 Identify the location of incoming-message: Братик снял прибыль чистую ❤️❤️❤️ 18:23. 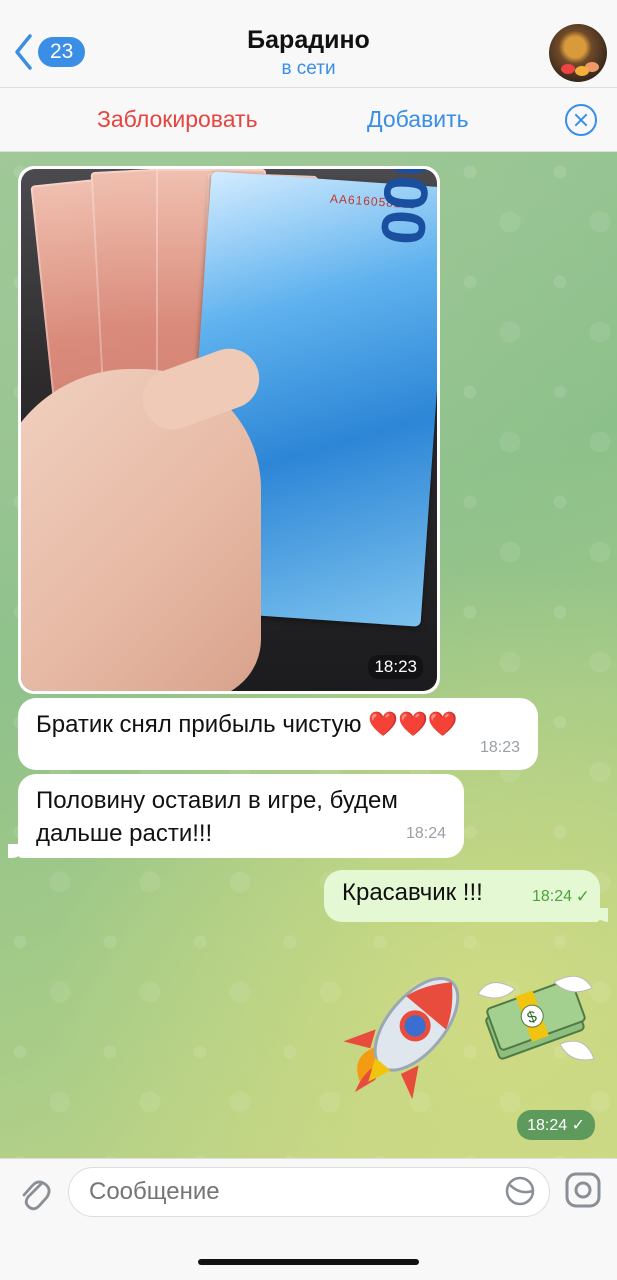
(278, 734).